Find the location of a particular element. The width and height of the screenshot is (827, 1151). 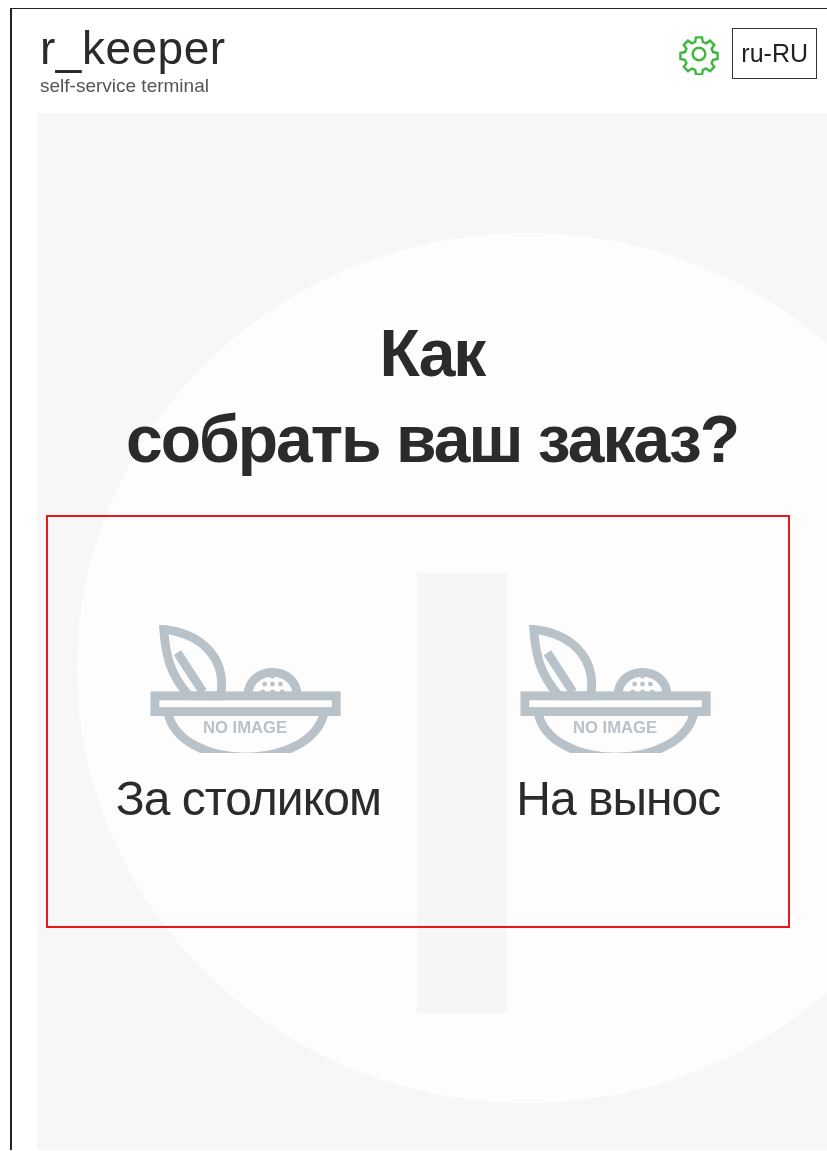

order-option-button: NO IMAGE За столиком is located at coordinates (248, 725).